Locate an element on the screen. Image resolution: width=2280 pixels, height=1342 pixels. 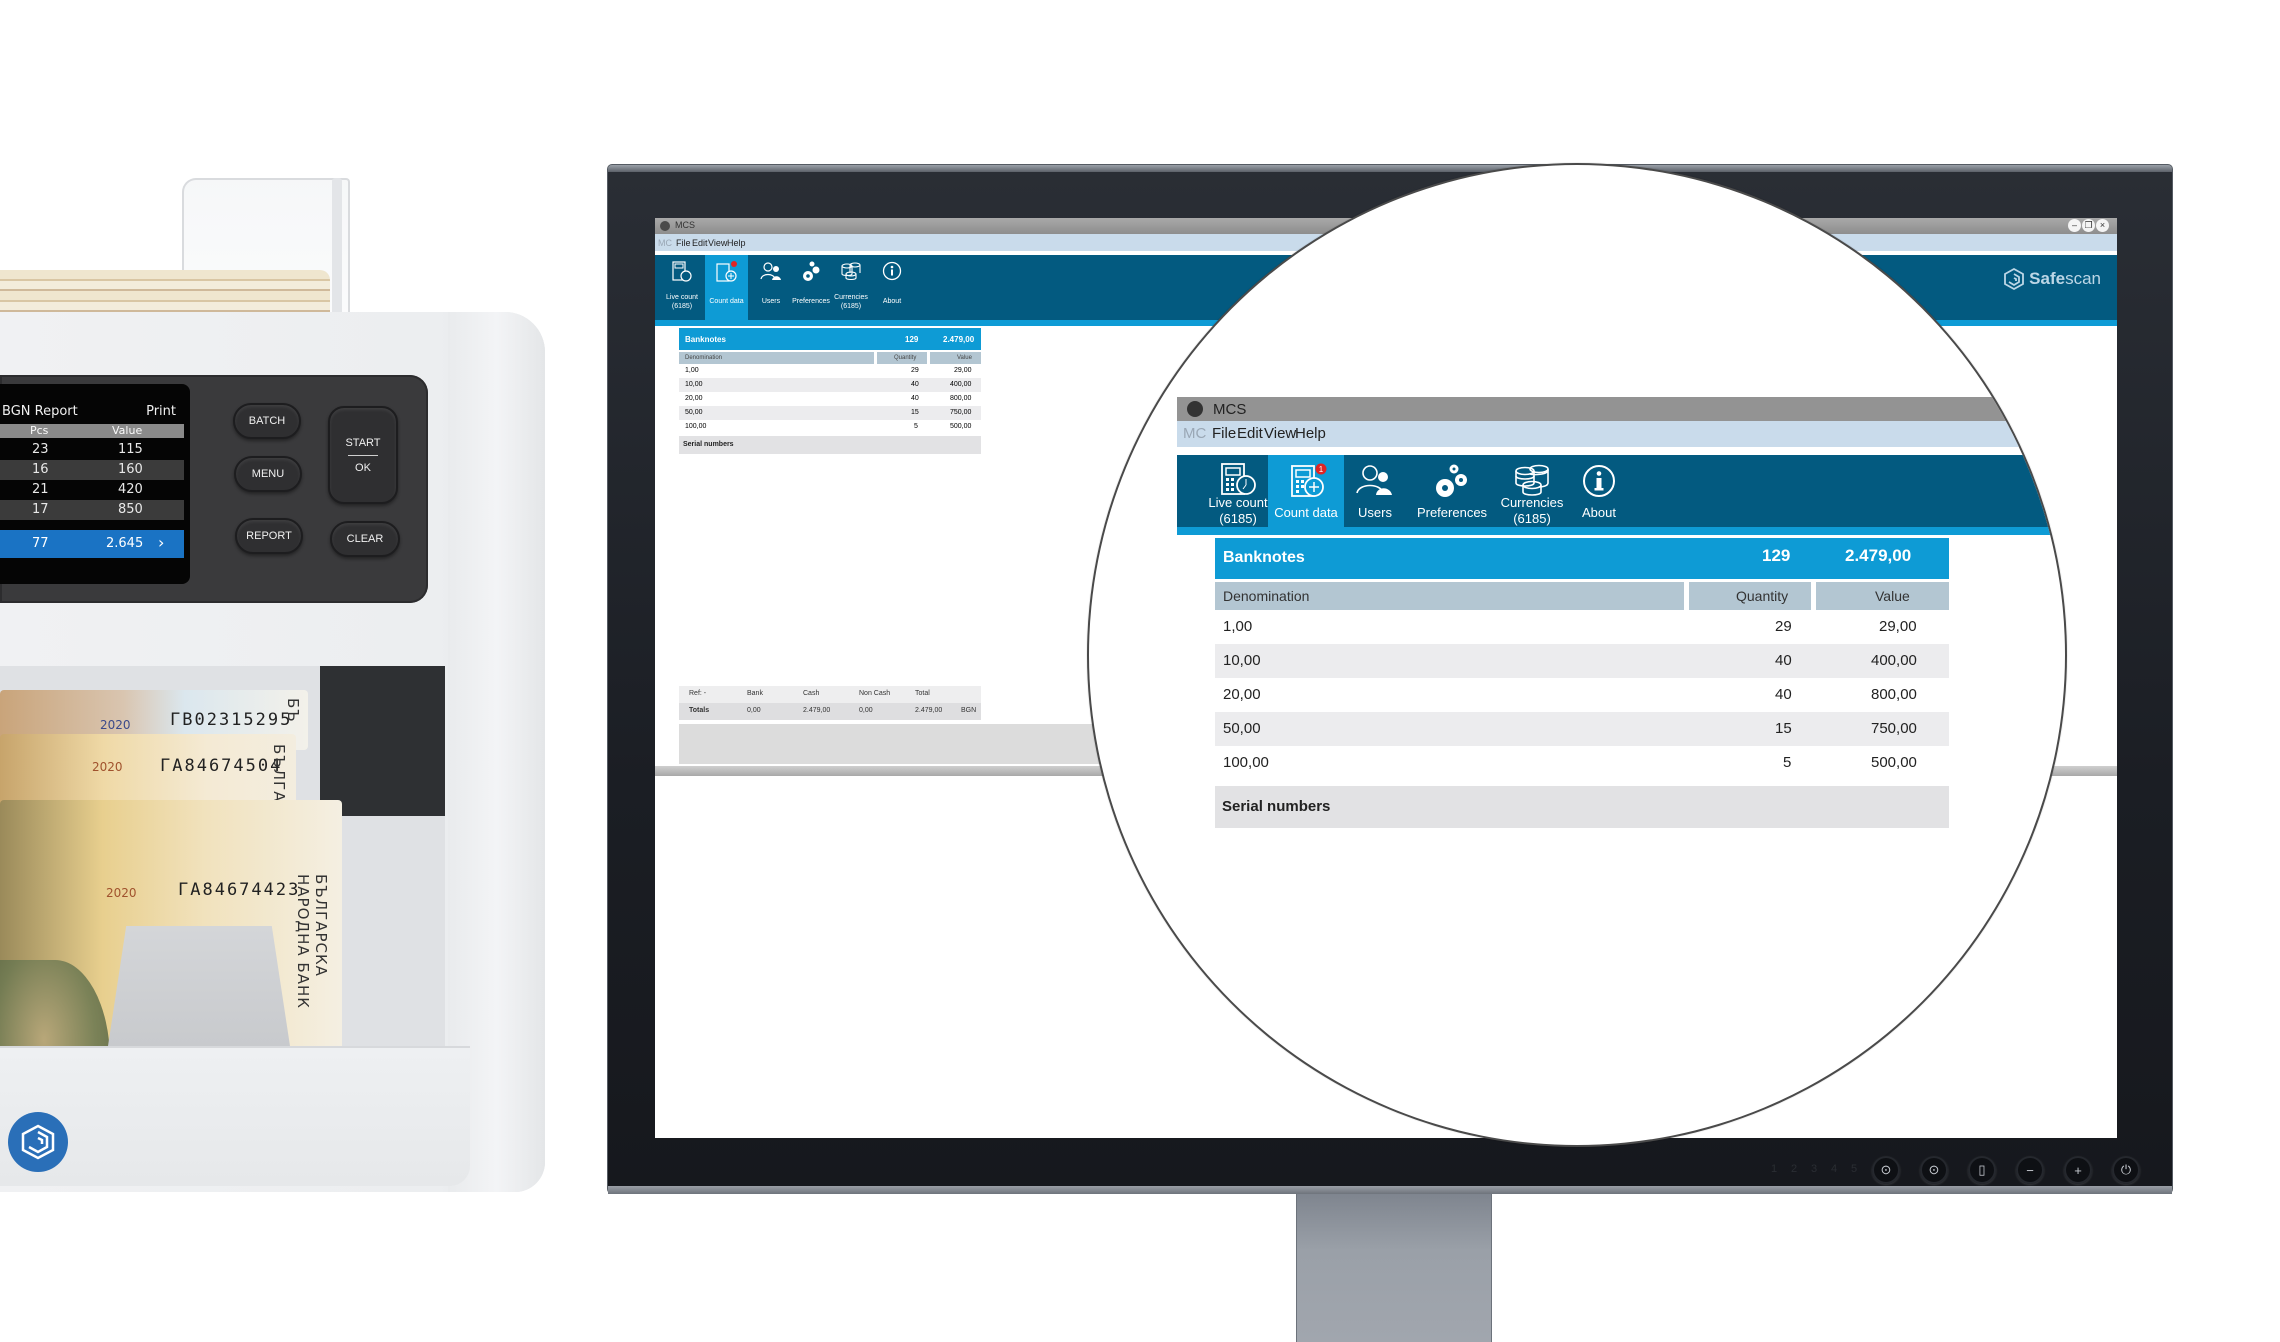
banknote-serial: ГА84674423 is located at coordinates (239, 890).